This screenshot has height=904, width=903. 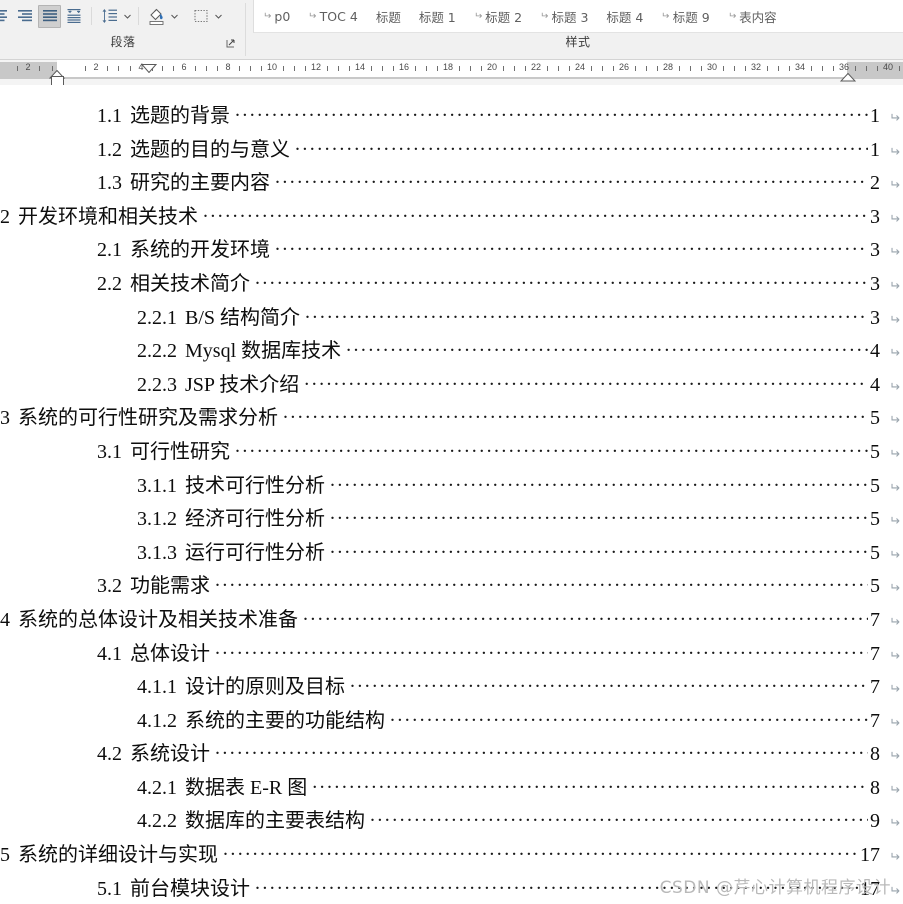 I want to click on toolbar-divider, so click(x=91, y=16).